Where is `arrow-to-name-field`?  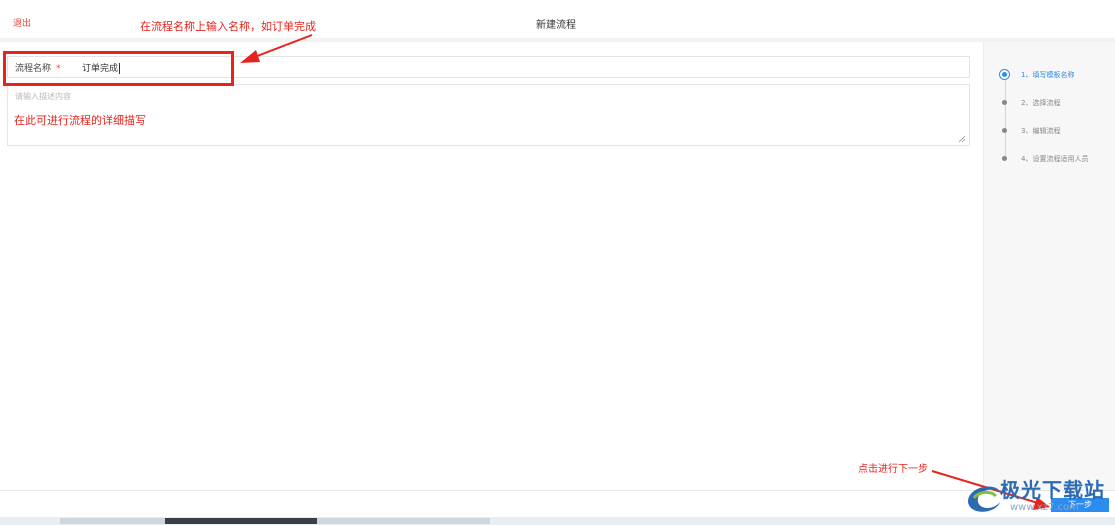 arrow-to-name-field is located at coordinates (276, 48).